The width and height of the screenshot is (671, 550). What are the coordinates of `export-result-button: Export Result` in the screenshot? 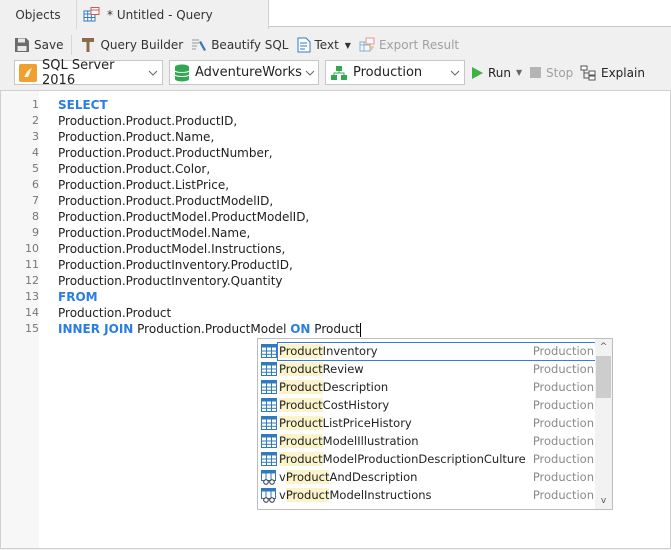 It's located at (409, 45).